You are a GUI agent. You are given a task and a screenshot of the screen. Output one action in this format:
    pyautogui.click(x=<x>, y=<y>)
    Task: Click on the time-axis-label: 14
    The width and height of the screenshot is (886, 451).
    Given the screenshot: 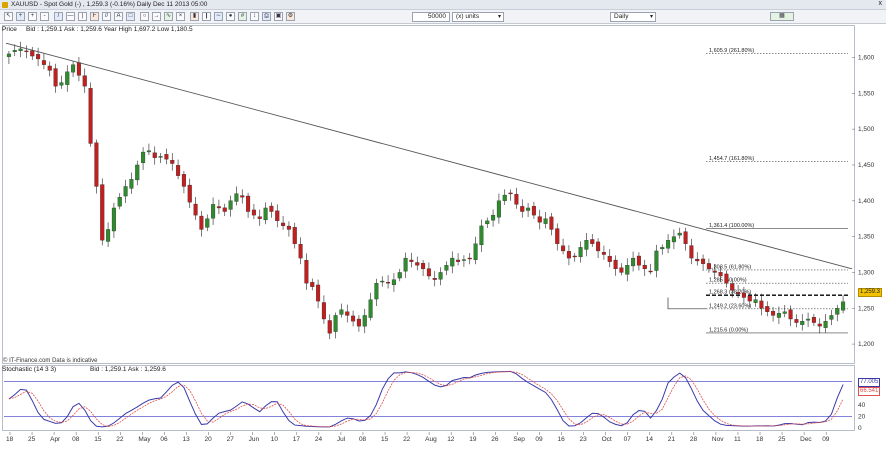 What is the action you would take?
    pyautogui.click(x=650, y=439)
    